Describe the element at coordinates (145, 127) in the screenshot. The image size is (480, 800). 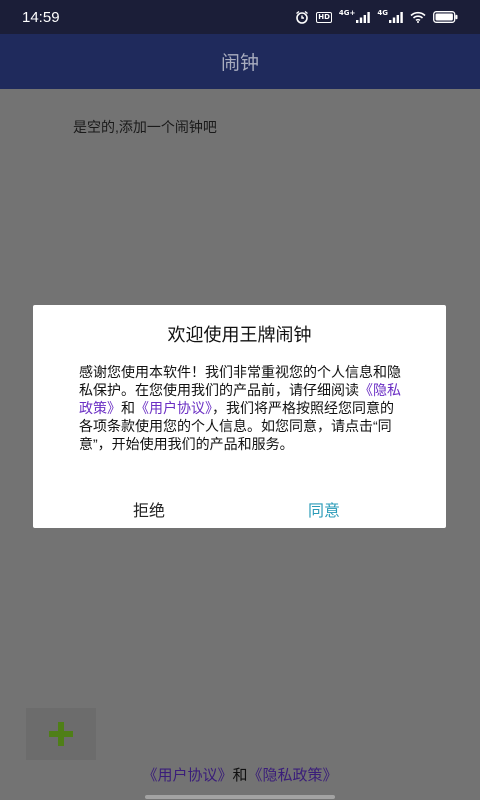
I see `empty-state-message: 是空的,添加一个闹钟吧` at that location.